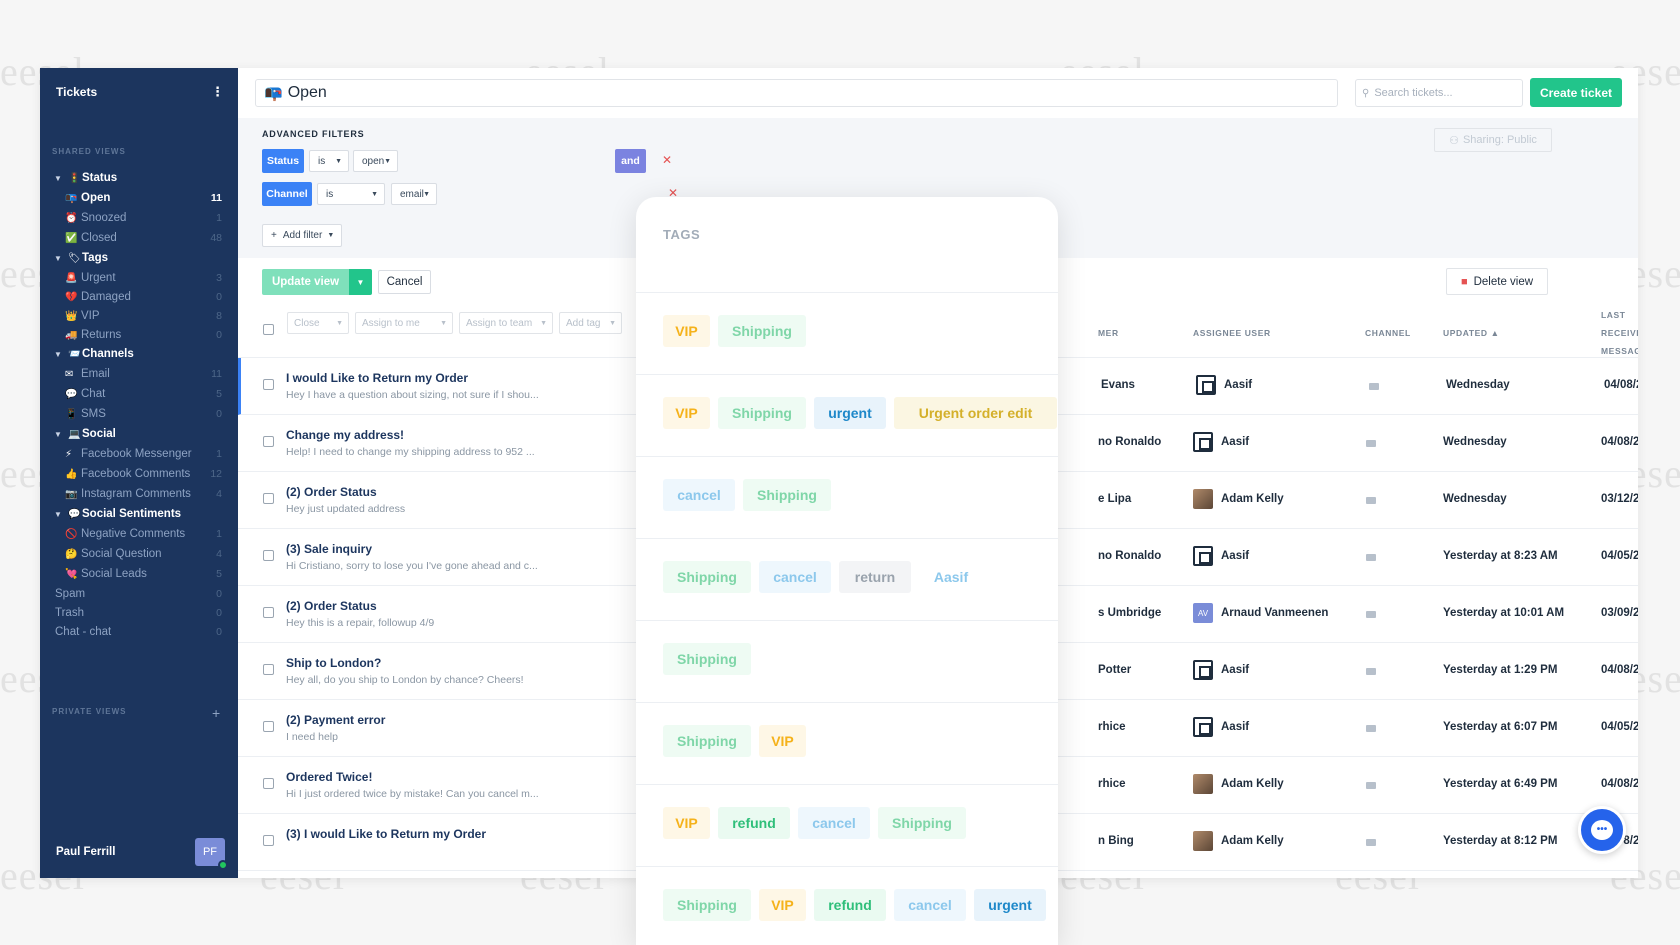 The image size is (1680, 945). I want to click on add-private-view-icon: +, so click(216, 713).